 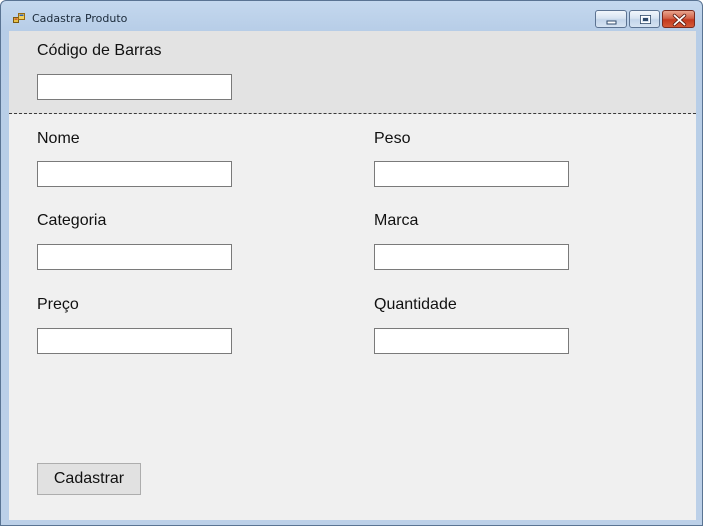 I want to click on peso-input, so click(x=471, y=174).